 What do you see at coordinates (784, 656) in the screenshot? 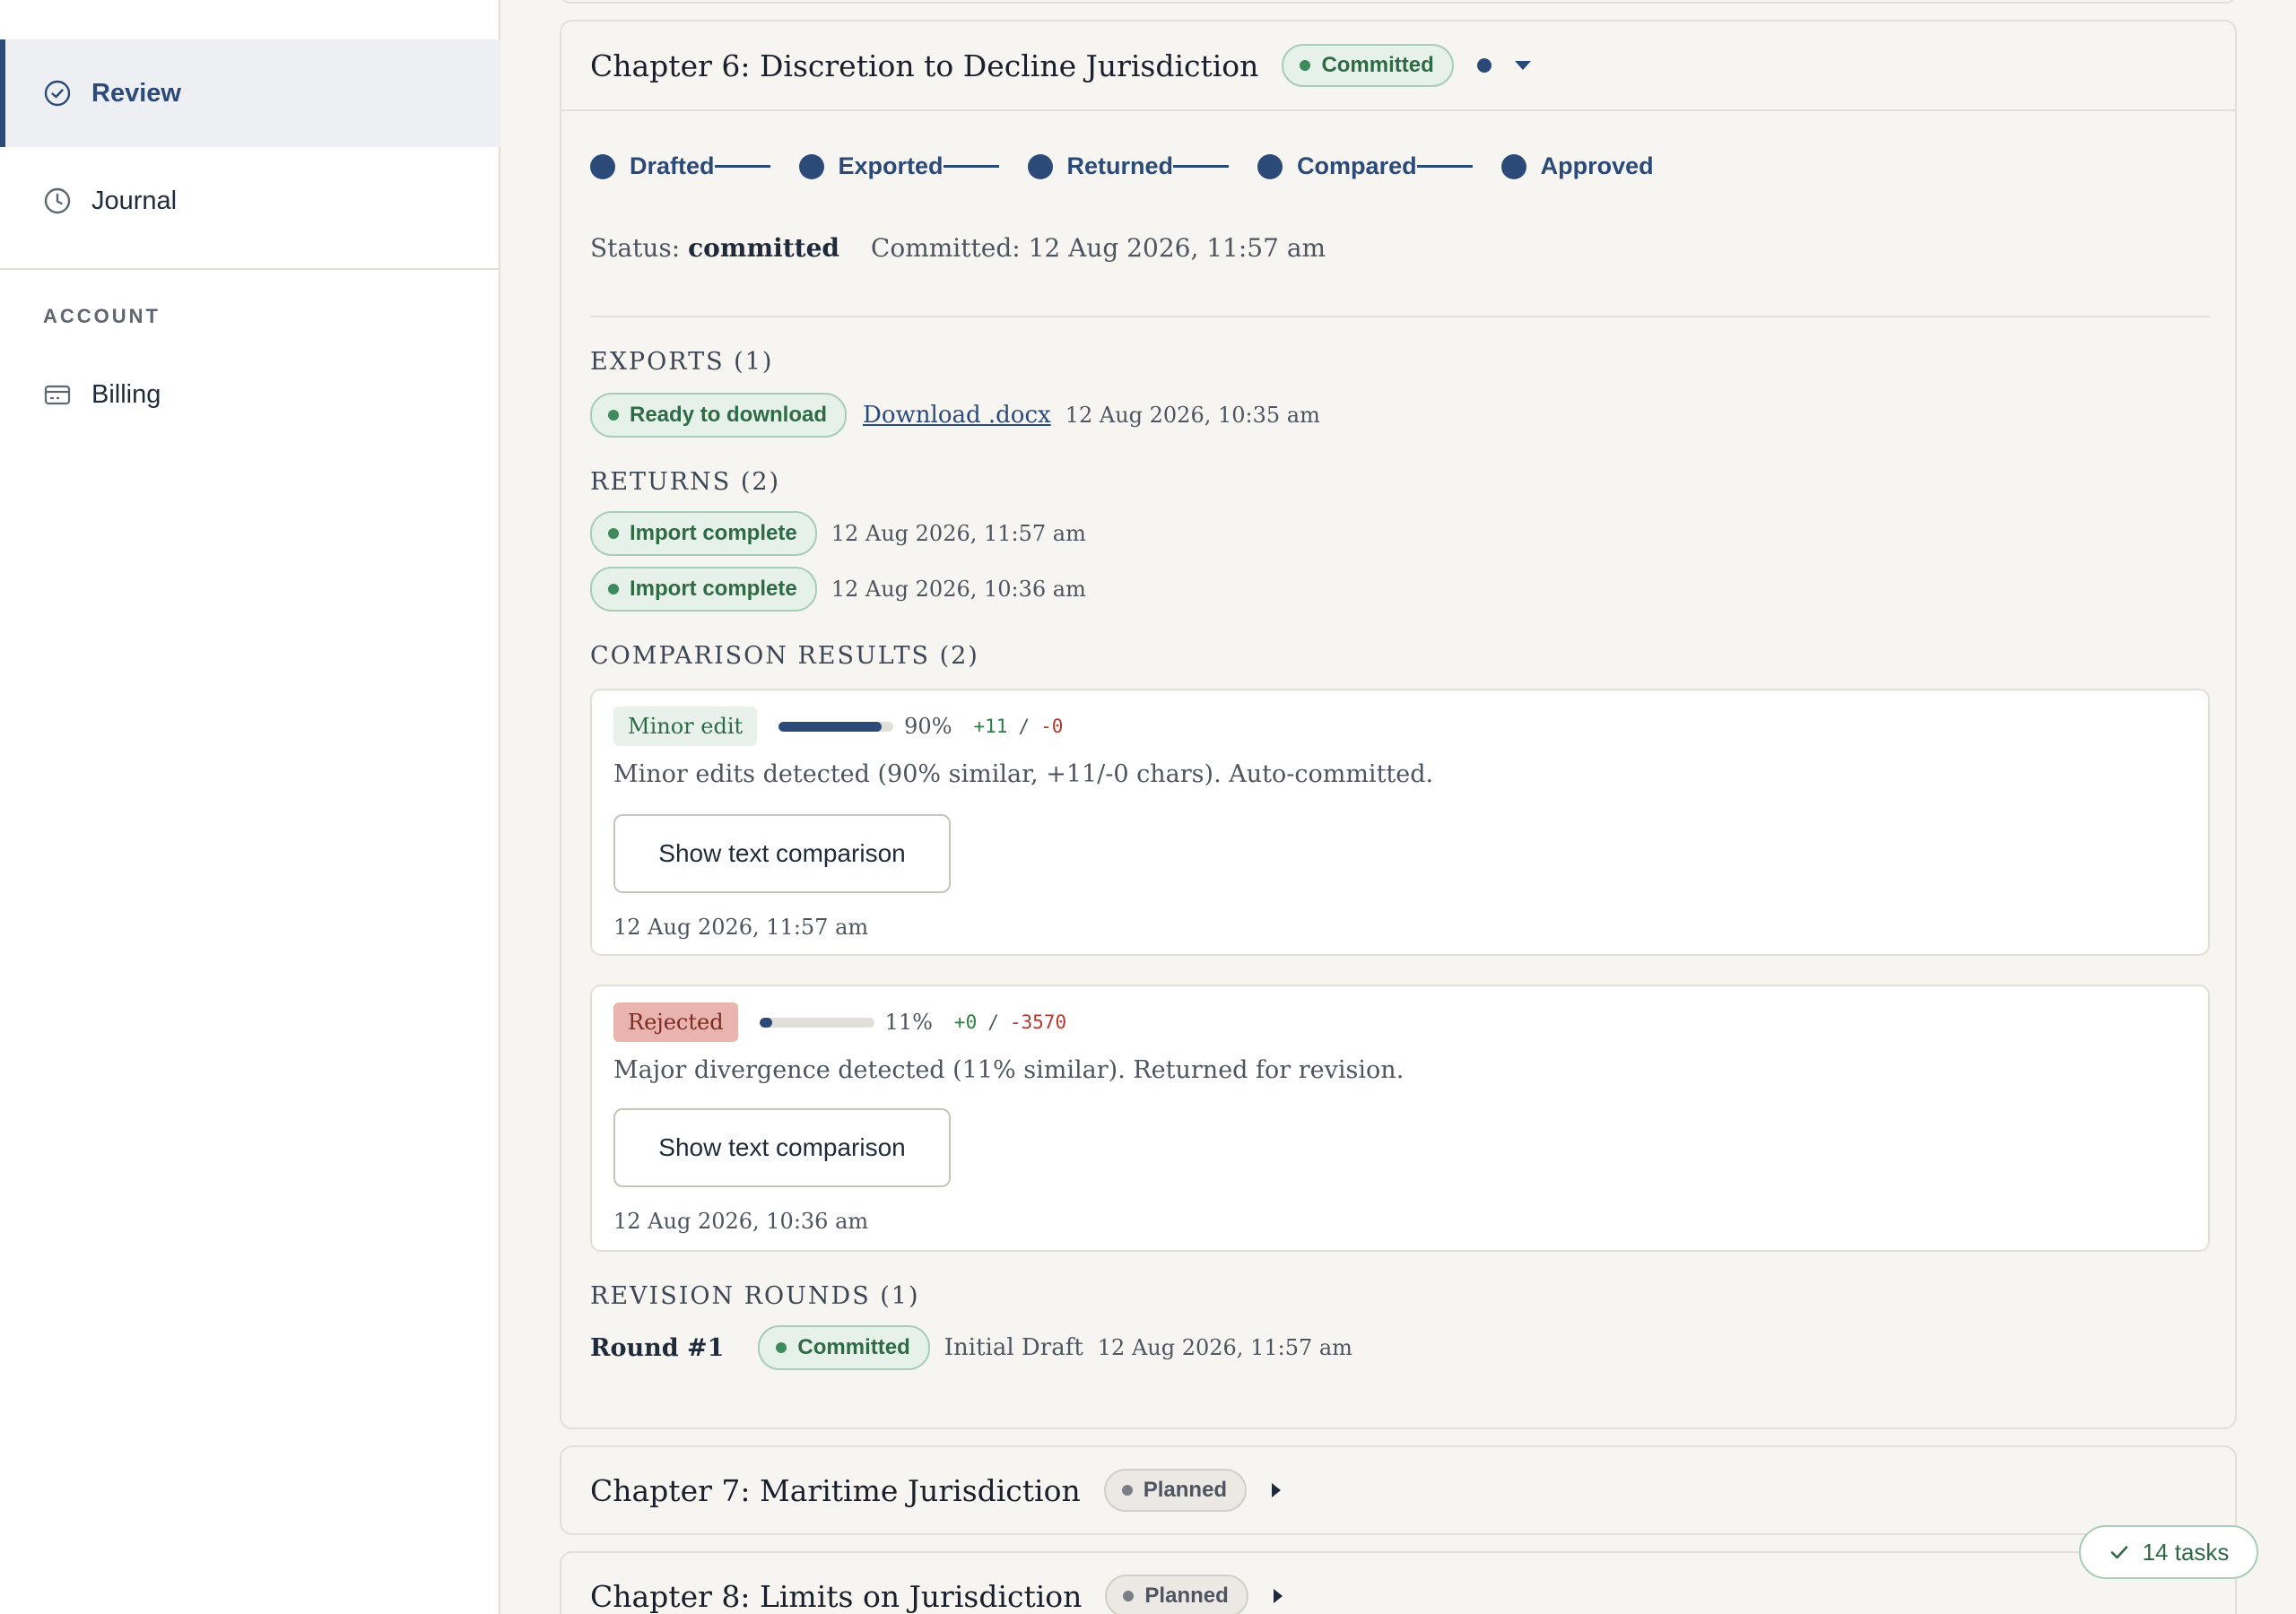
I see `comparison-heading: COMPARISON RESULTS (2)` at bounding box center [784, 656].